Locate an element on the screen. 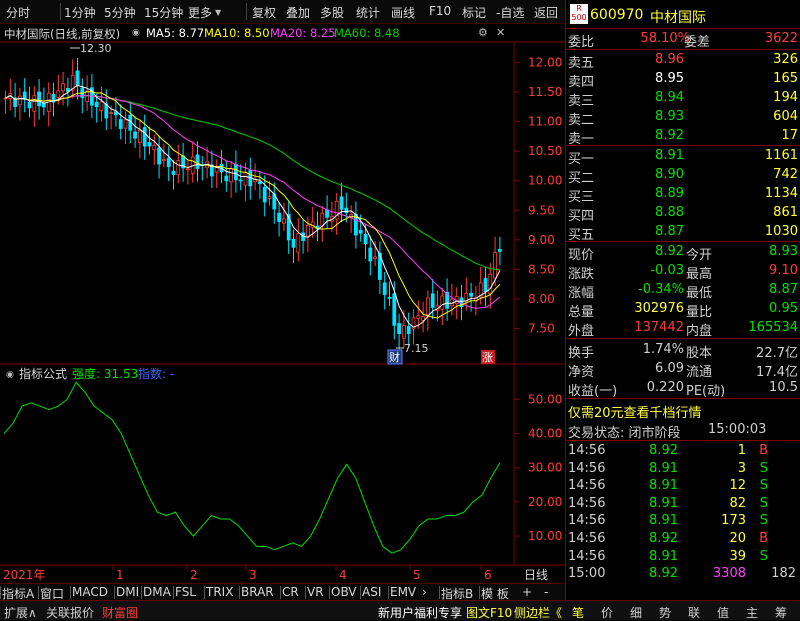 This screenshot has height=621, width=800. panel-tab: 主 is located at coordinates (752, 612).